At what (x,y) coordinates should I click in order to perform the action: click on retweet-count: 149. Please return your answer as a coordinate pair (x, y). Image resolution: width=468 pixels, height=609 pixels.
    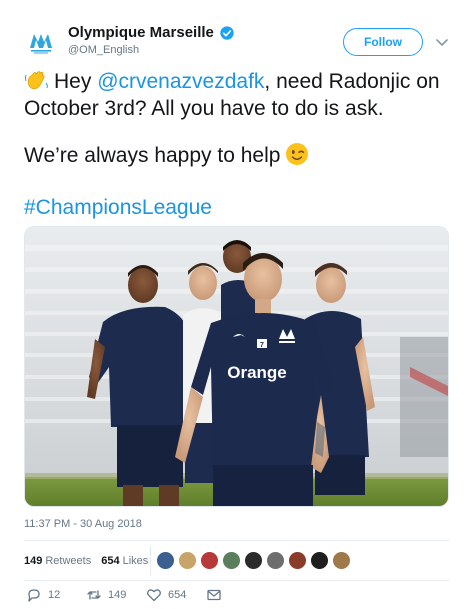
    Looking at the image, I should click on (117, 595).